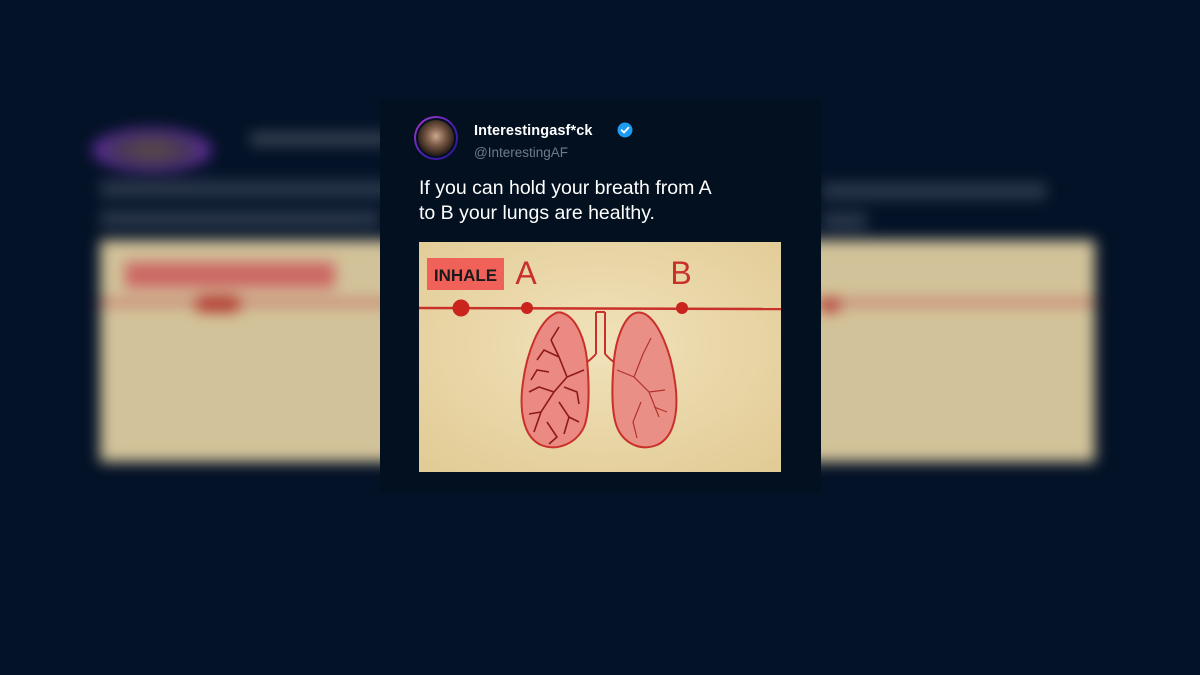  What do you see at coordinates (537, 213) in the screenshot?
I see `tweet-text-line: to B your lungs are healthy.` at bounding box center [537, 213].